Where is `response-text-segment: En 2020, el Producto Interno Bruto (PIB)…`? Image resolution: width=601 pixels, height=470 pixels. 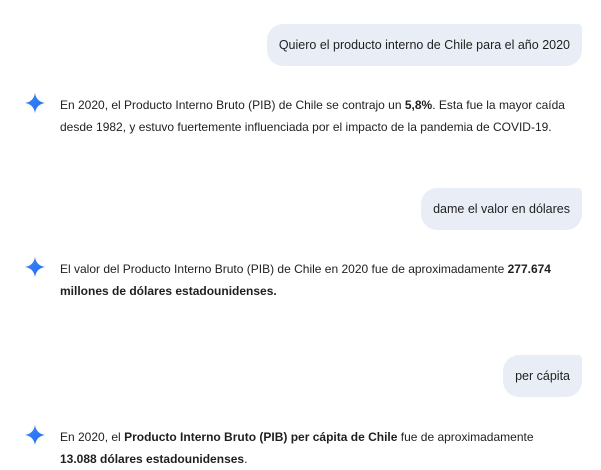
response-text-segment: En 2020, el Producto Interno Bruto (PIB)… is located at coordinates (232, 105).